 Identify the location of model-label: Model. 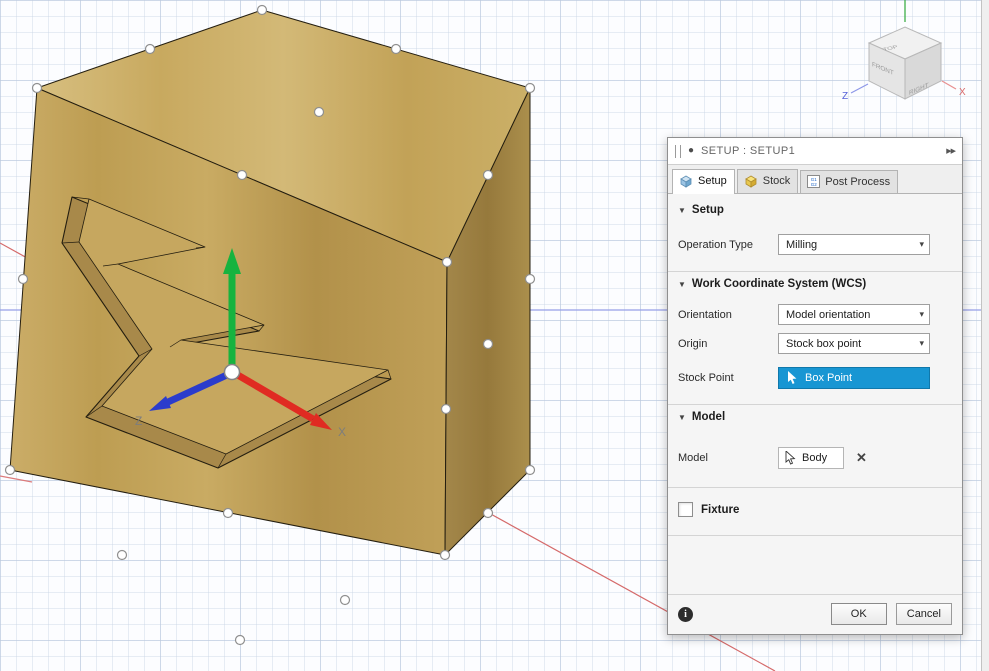
(693, 458).